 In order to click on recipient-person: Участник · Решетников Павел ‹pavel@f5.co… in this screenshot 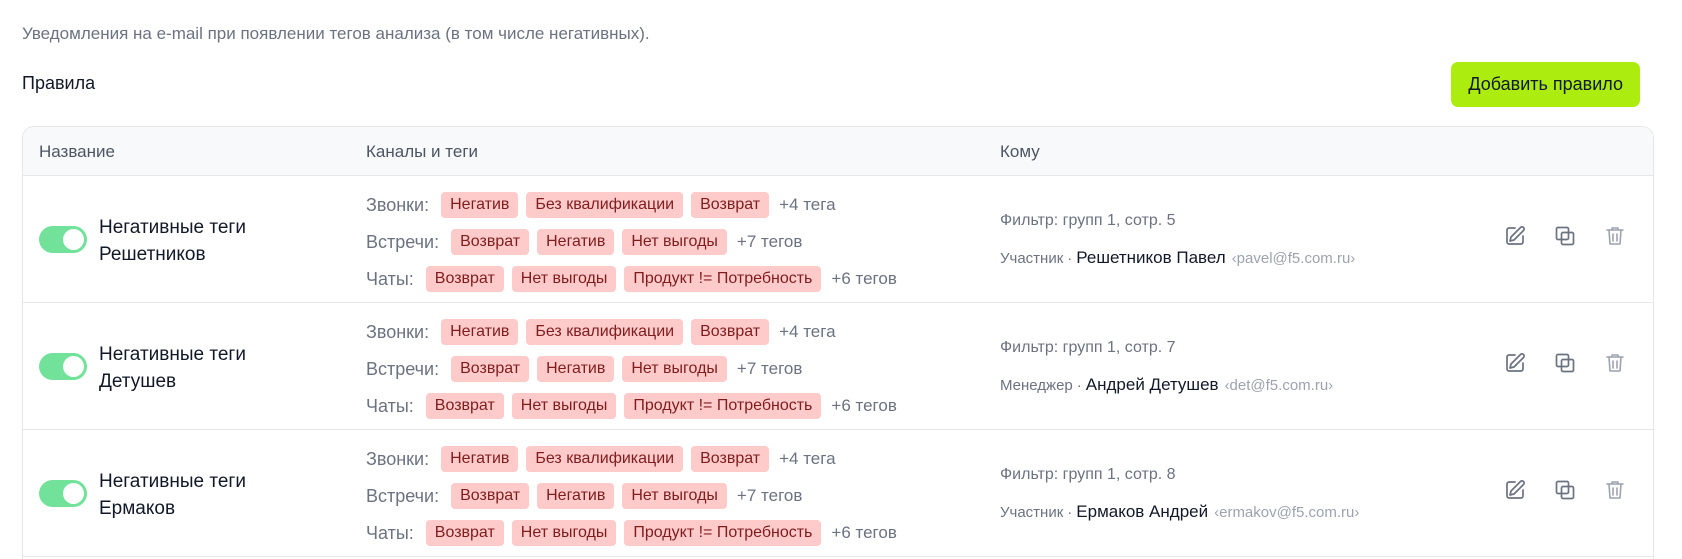, I will do `click(1177, 258)`.